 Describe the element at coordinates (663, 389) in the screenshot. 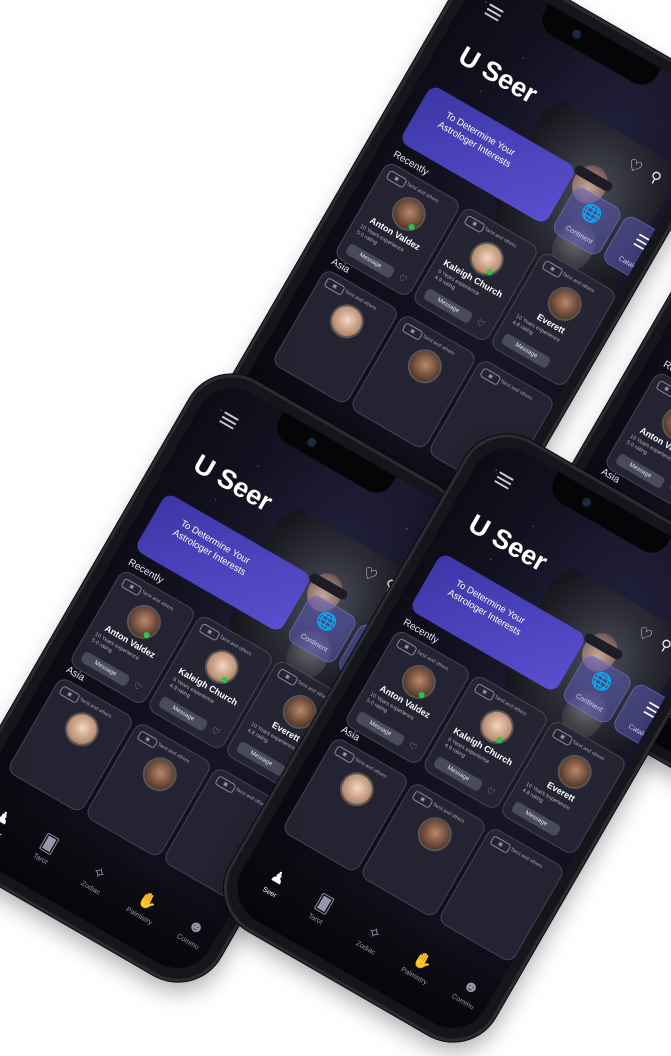

I see `vip-badge-icon: ▣` at that location.